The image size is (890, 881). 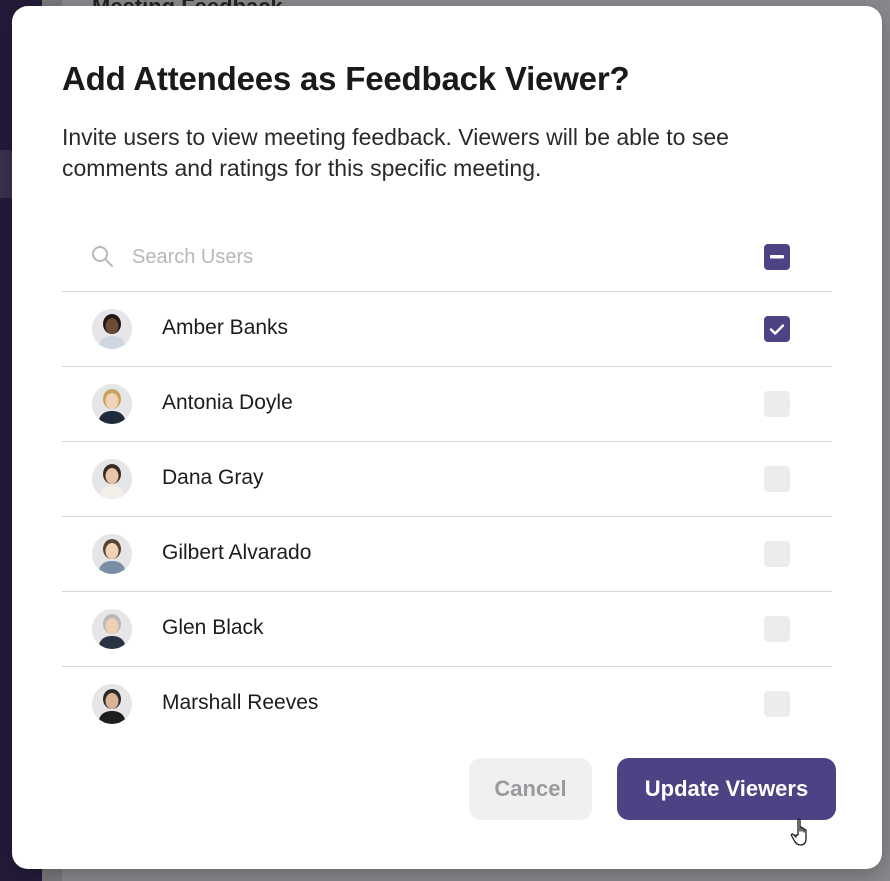 I want to click on user-name: Dana Gray, so click(x=213, y=477).